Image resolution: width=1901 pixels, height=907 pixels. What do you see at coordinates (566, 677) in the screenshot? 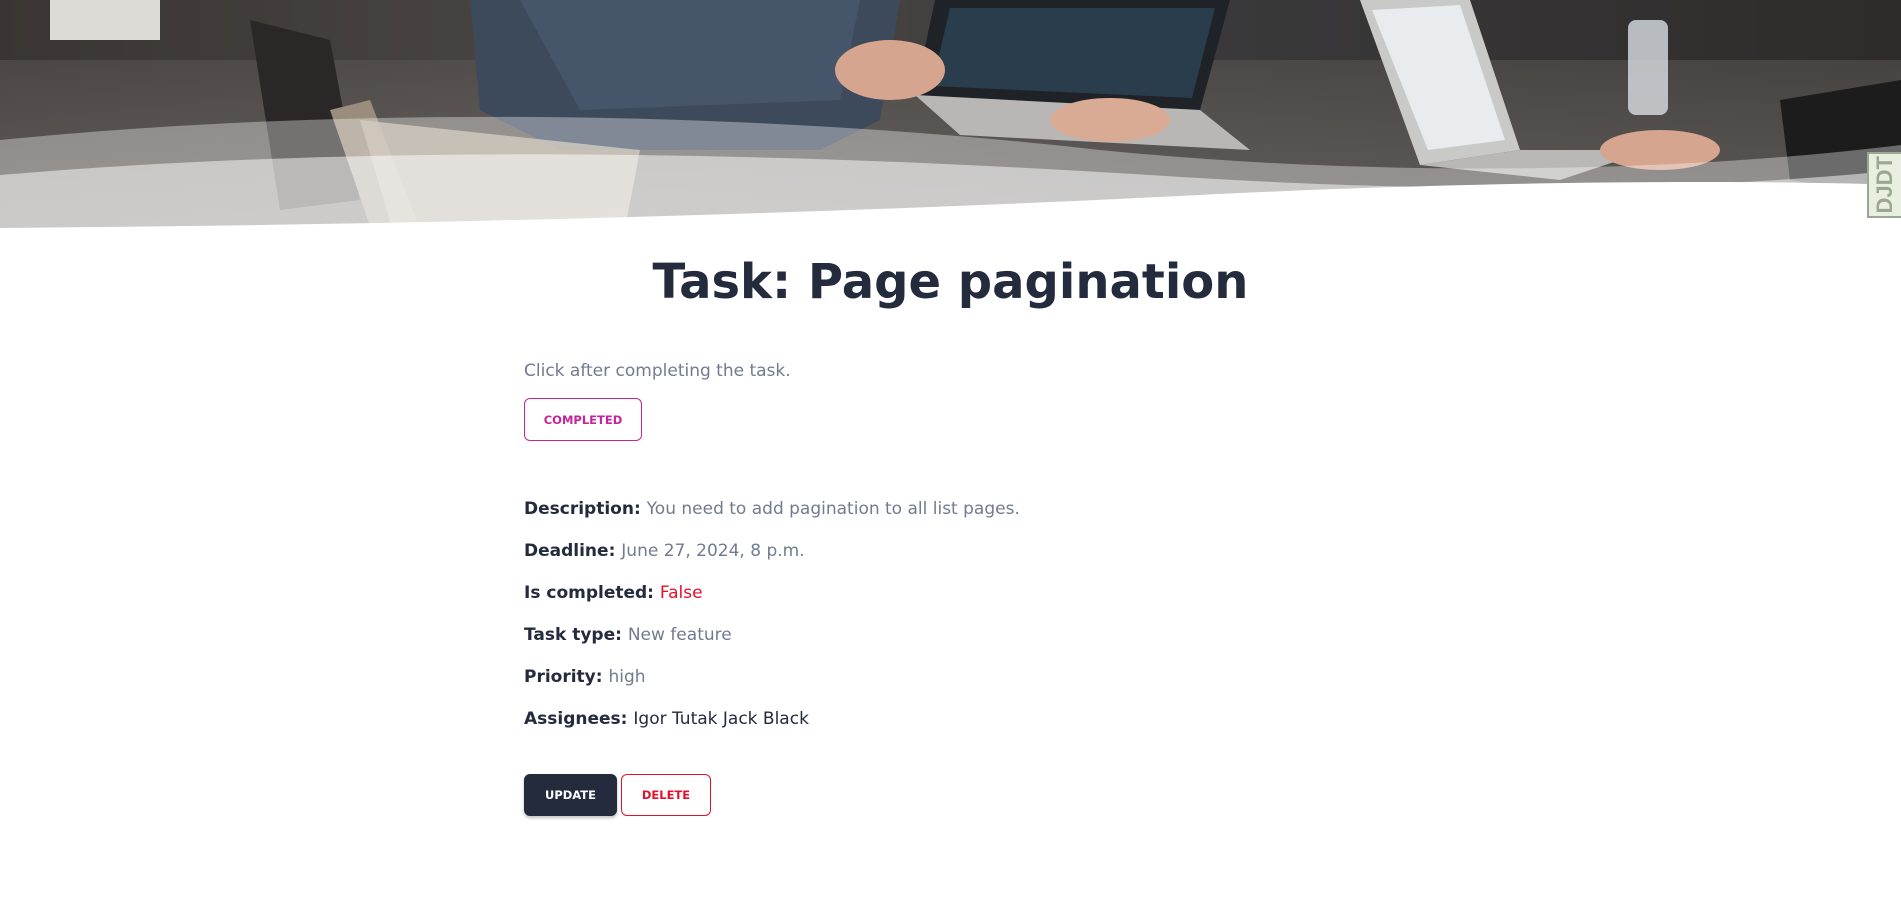
I see `priority-label: Priority:` at bounding box center [566, 677].